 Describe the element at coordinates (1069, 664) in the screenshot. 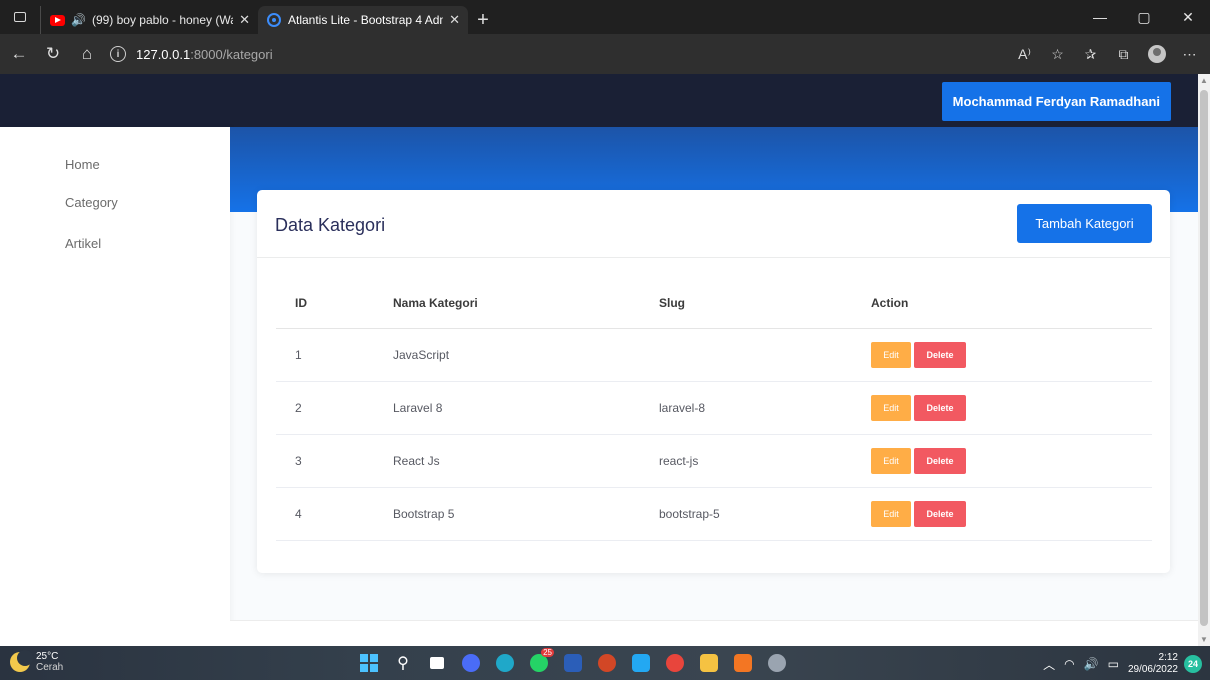

I see `wifi-icon: ◠` at that location.